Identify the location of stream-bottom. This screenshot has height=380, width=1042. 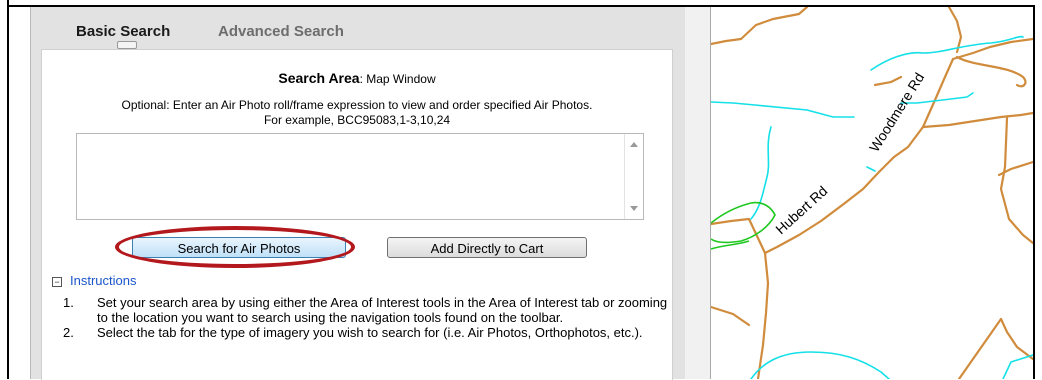
(820, 365).